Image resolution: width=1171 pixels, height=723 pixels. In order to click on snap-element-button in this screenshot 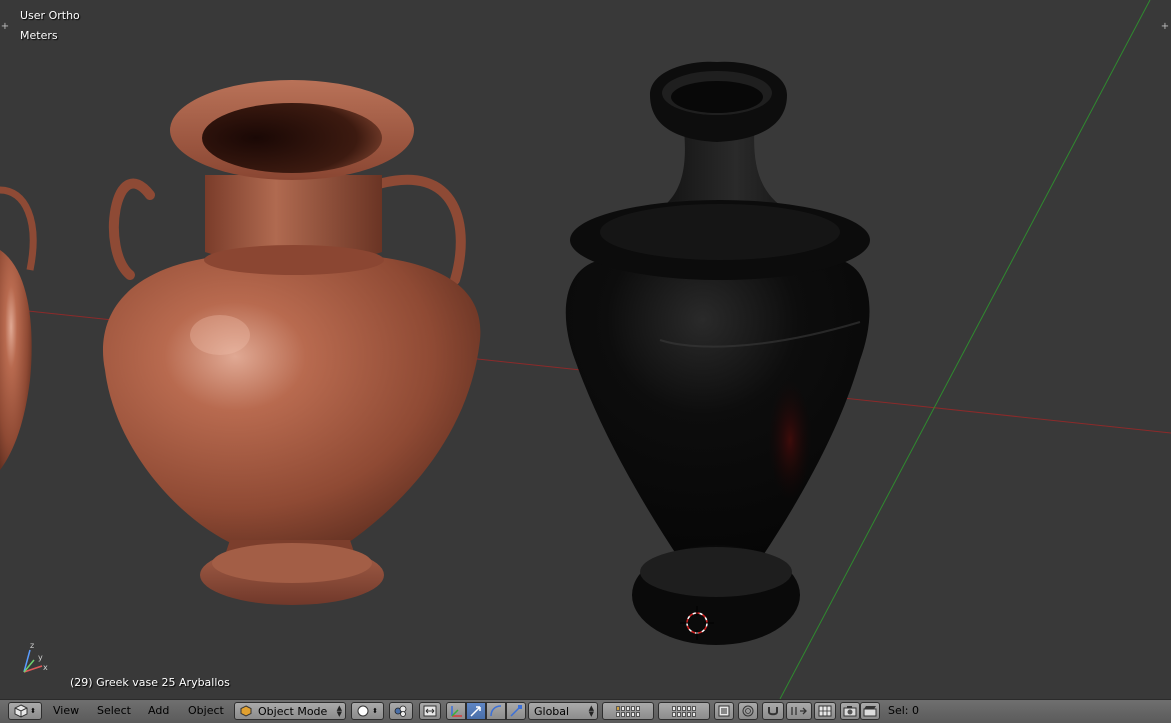, I will do `click(799, 711)`.